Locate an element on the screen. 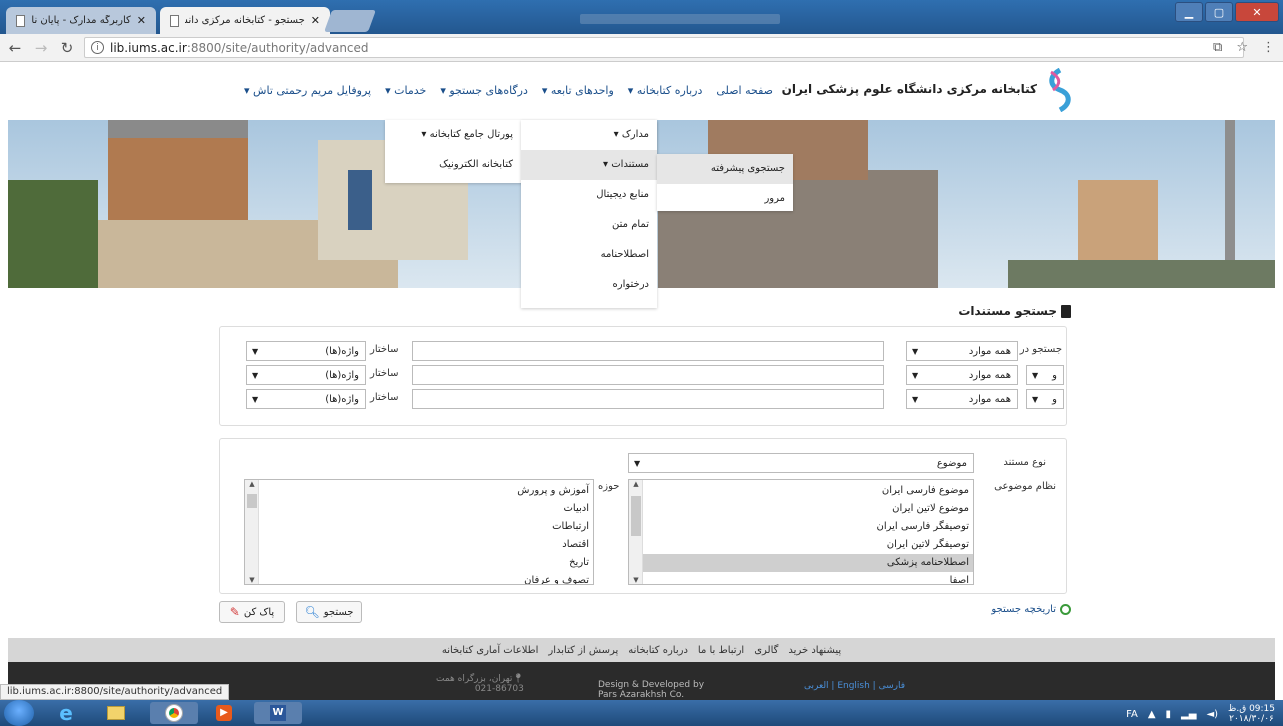  translate-icon: ⧉ is located at coordinates (1217, 47).